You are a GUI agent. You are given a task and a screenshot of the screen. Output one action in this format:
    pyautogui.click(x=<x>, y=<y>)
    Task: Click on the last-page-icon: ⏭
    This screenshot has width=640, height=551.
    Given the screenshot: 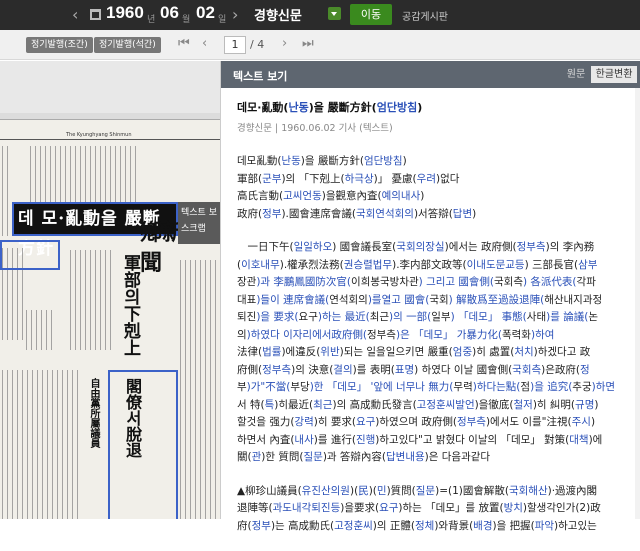 What is the action you would take?
    pyautogui.click(x=308, y=43)
    